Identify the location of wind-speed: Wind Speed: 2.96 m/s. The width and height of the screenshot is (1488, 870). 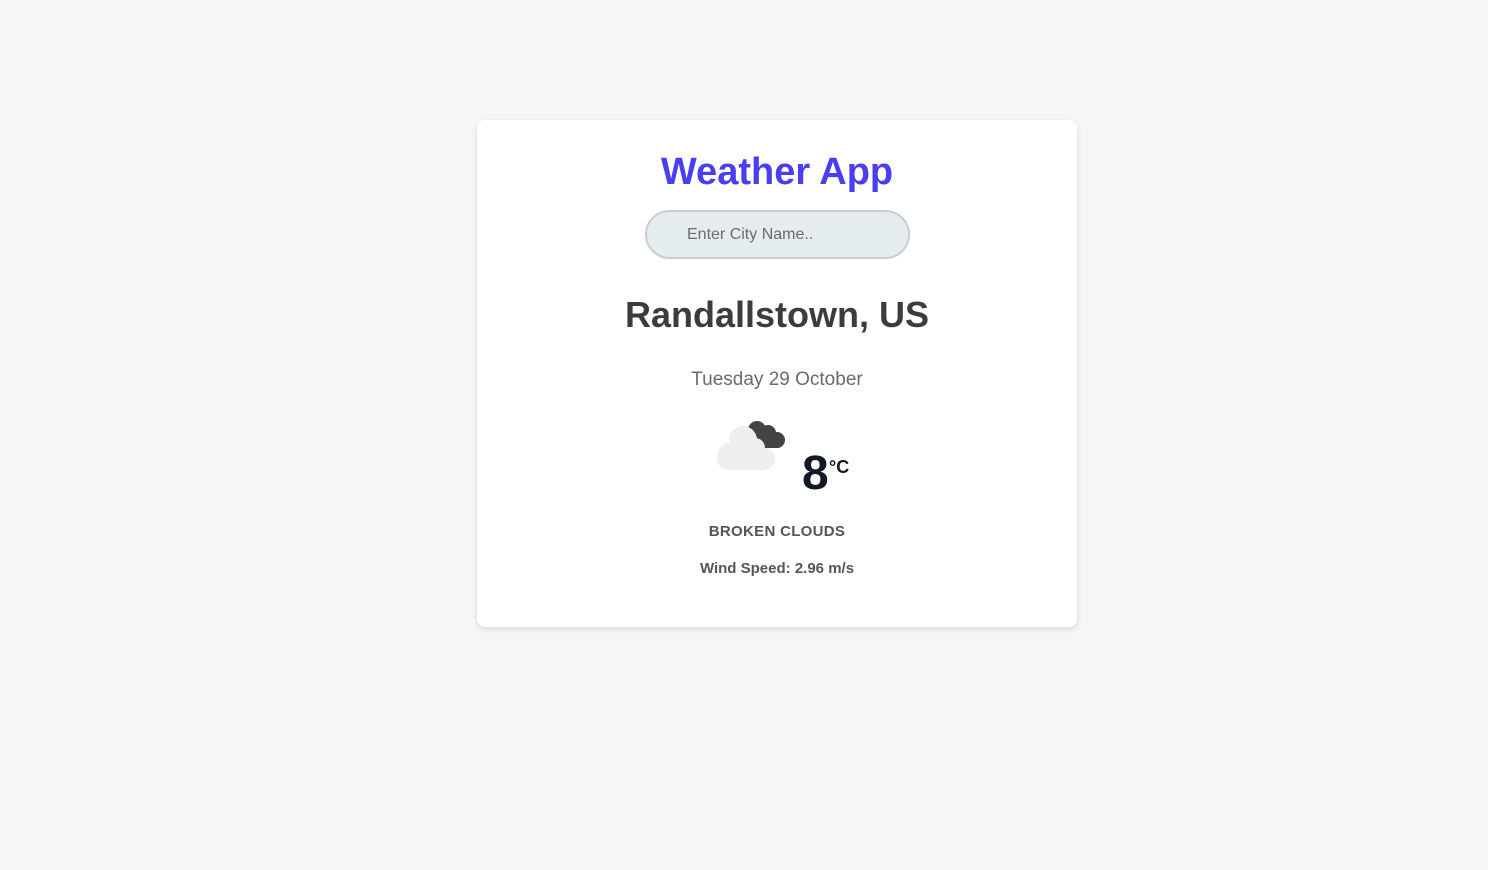
(777, 569).